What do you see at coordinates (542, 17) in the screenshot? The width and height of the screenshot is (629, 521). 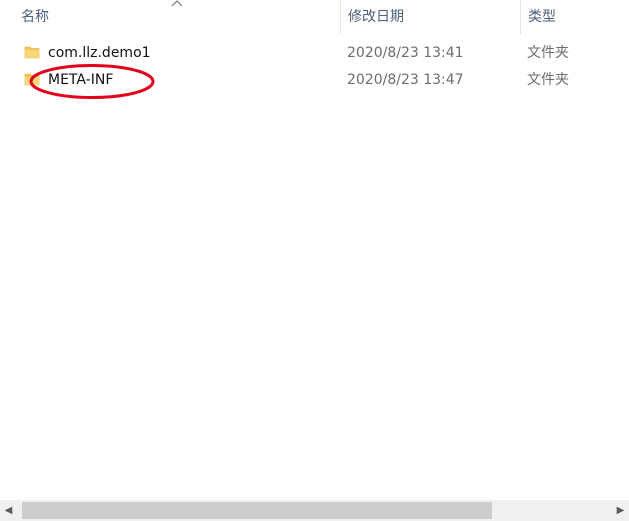 I see `column-header-type-label: 类型` at bounding box center [542, 17].